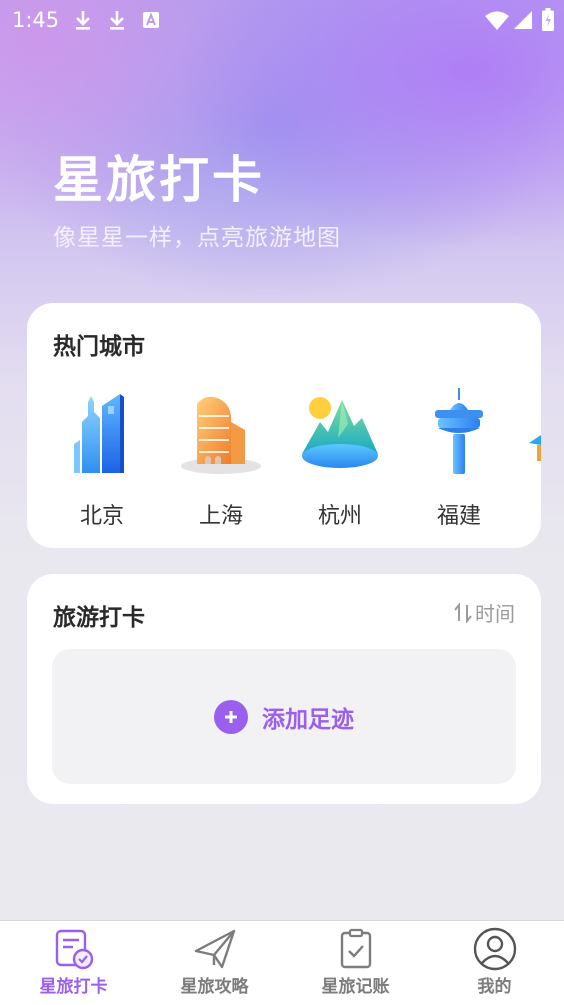 The width and height of the screenshot is (564, 1005). I want to click on battery-icon, so click(548, 19).